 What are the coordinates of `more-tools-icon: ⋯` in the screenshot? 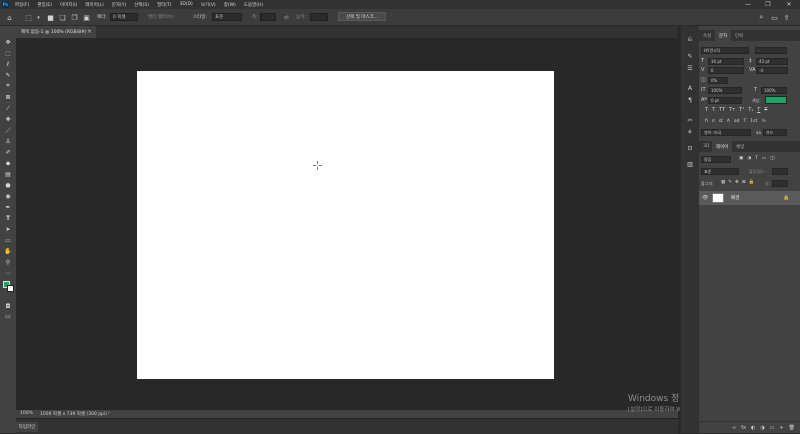 It's located at (8, 273).